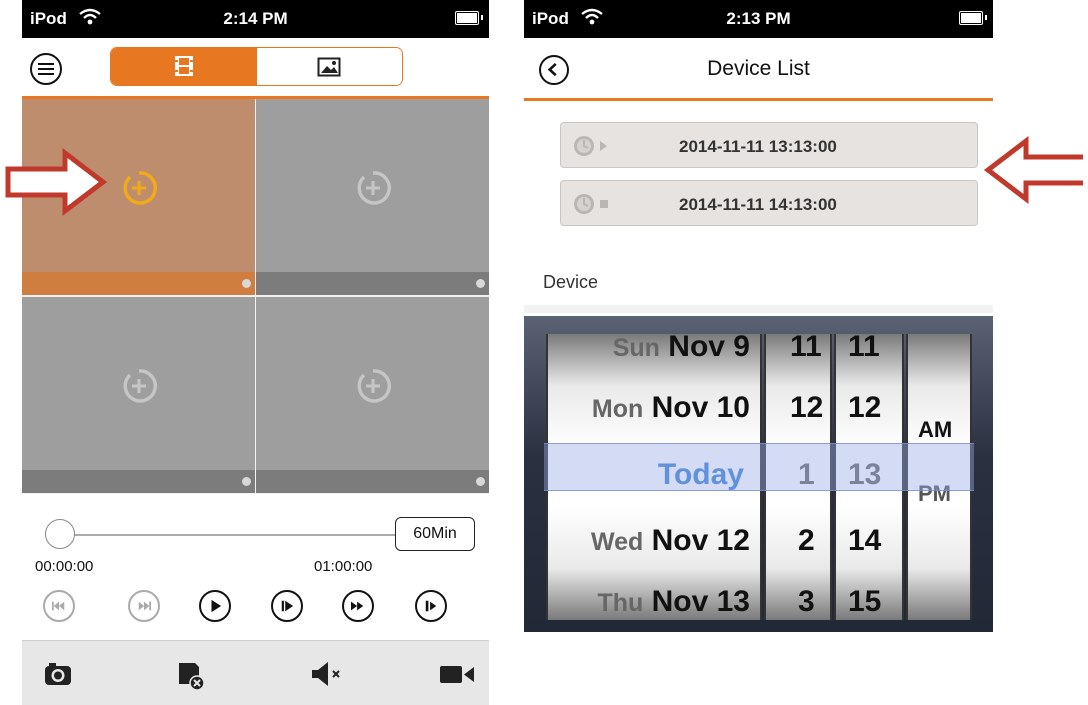  Describe the element at coordinates (358, 606) in the screenshot. I see `fast-forward-icon` at that location.